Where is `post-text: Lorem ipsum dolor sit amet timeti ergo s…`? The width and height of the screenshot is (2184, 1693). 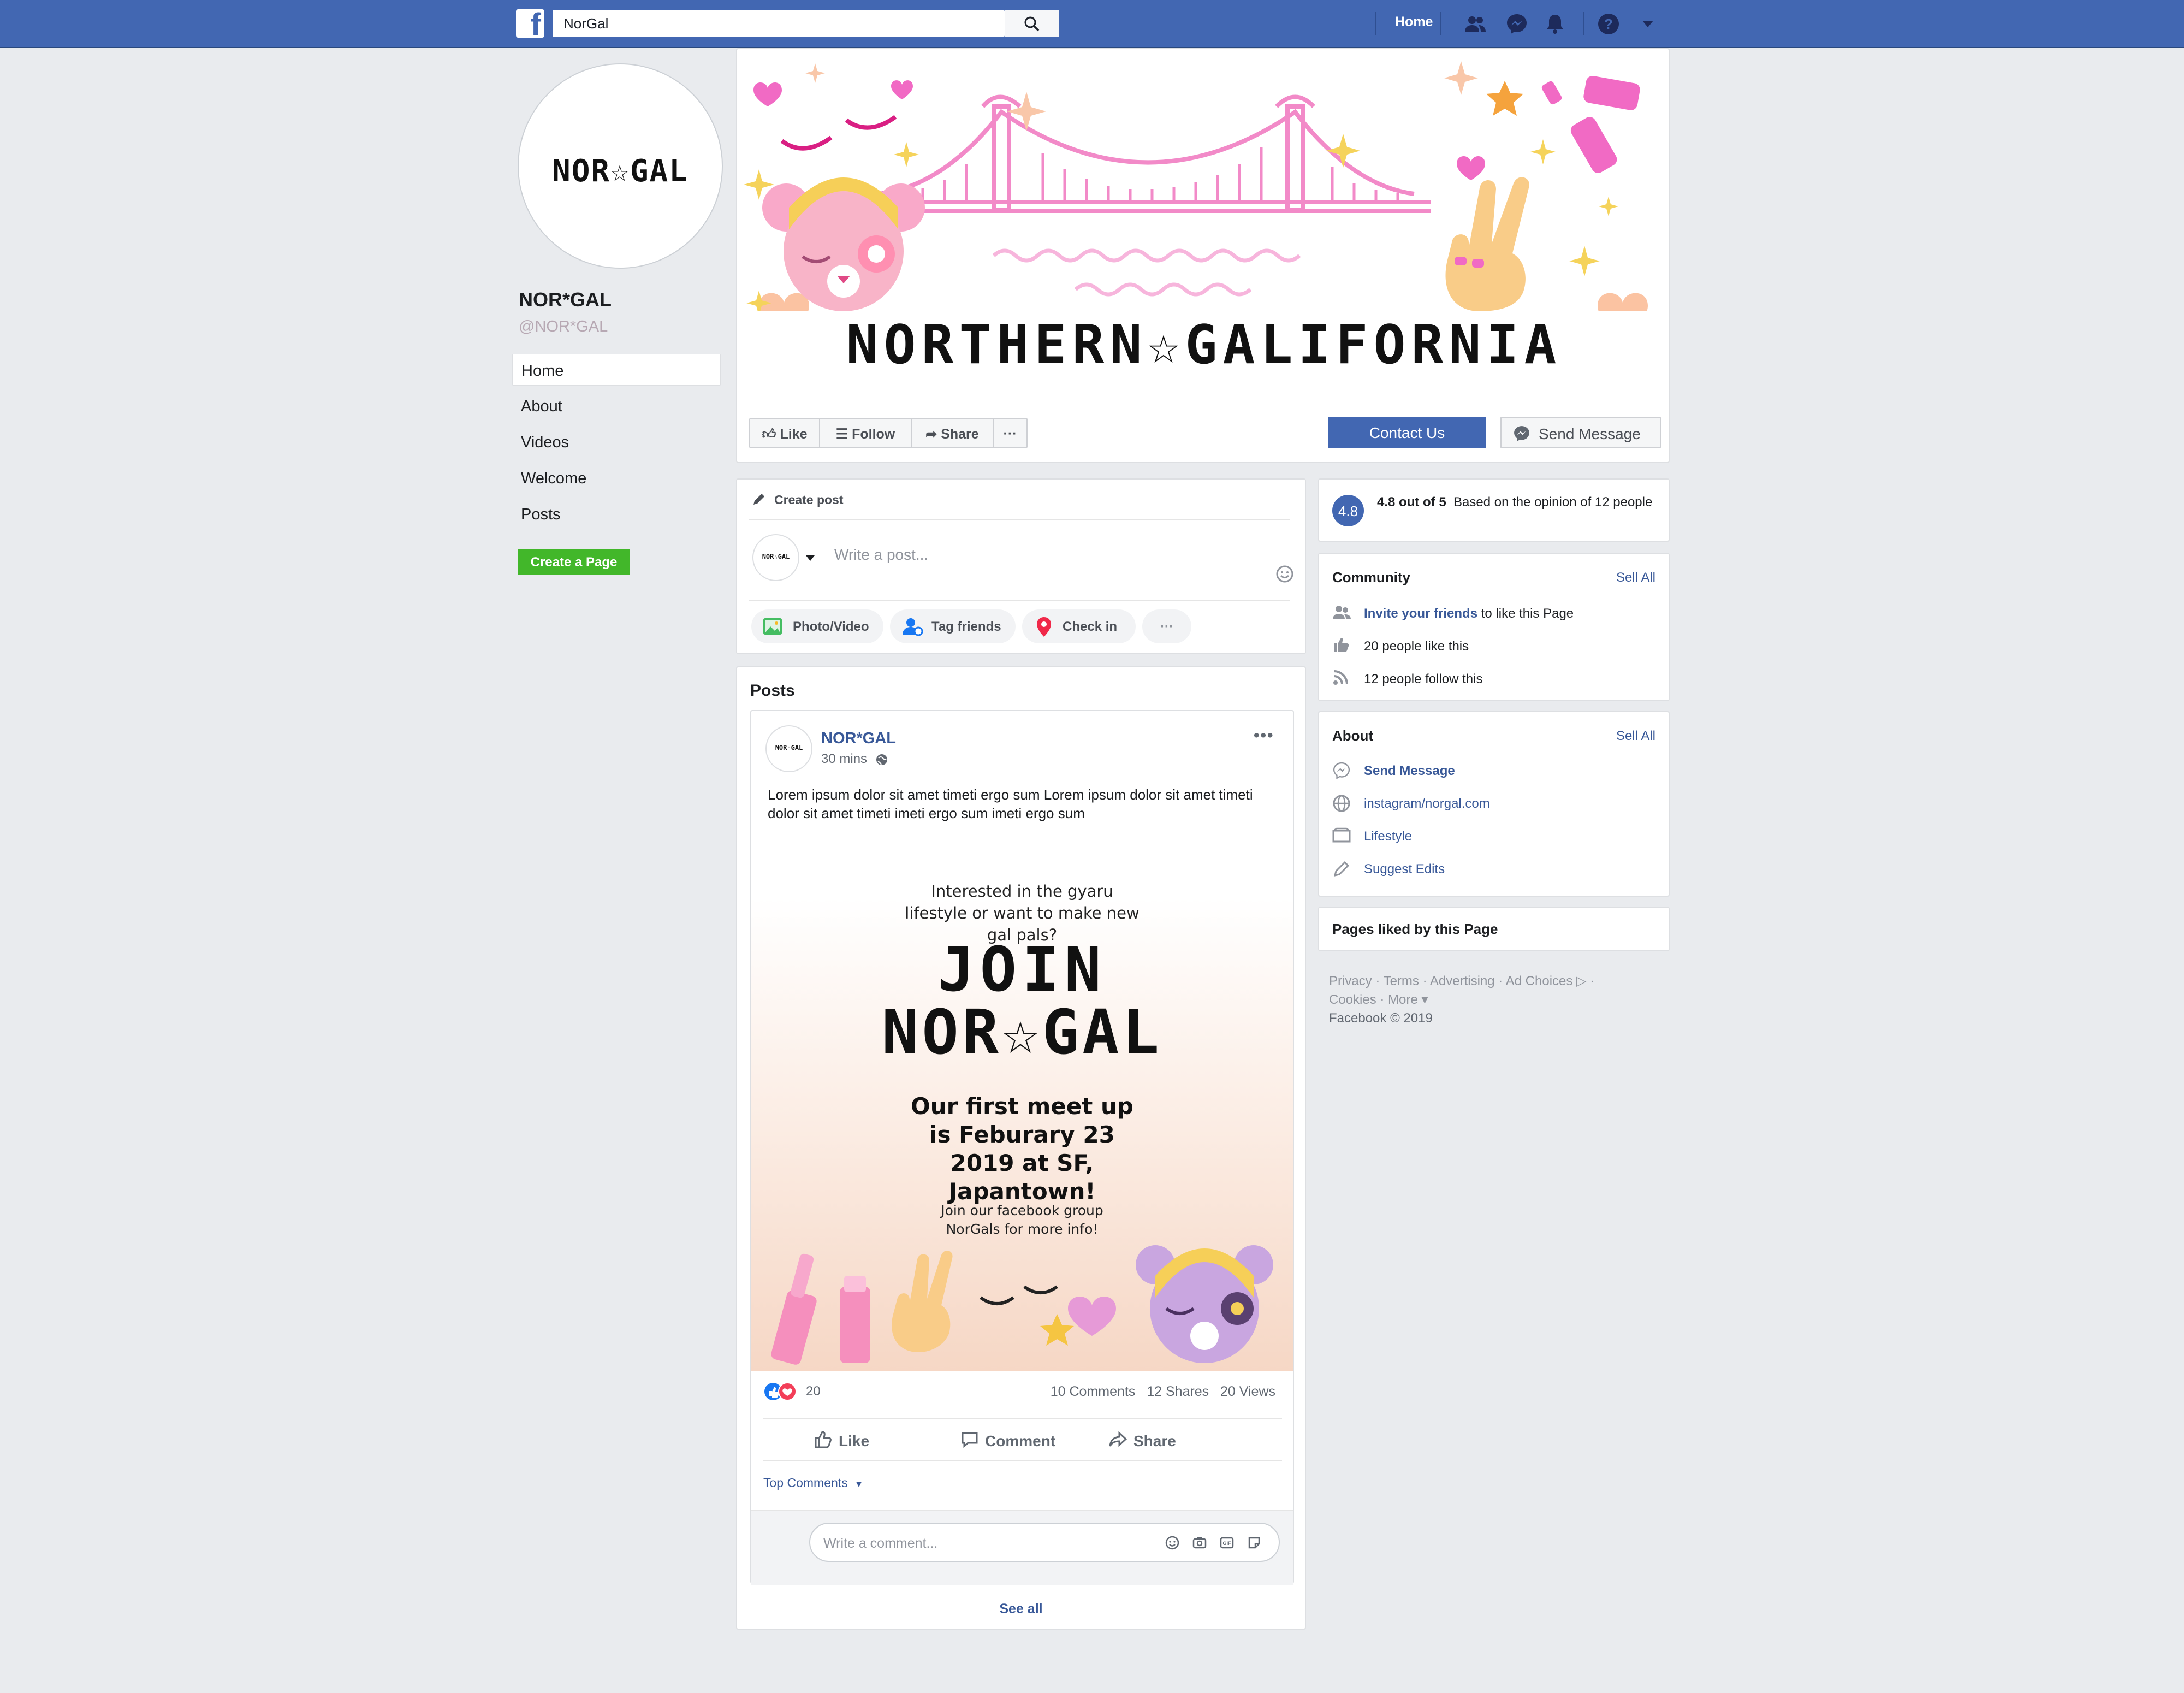
post-text: Lorem ipsum dolor sit amet timeti ergo s… is located at coordinates (1011, 804).